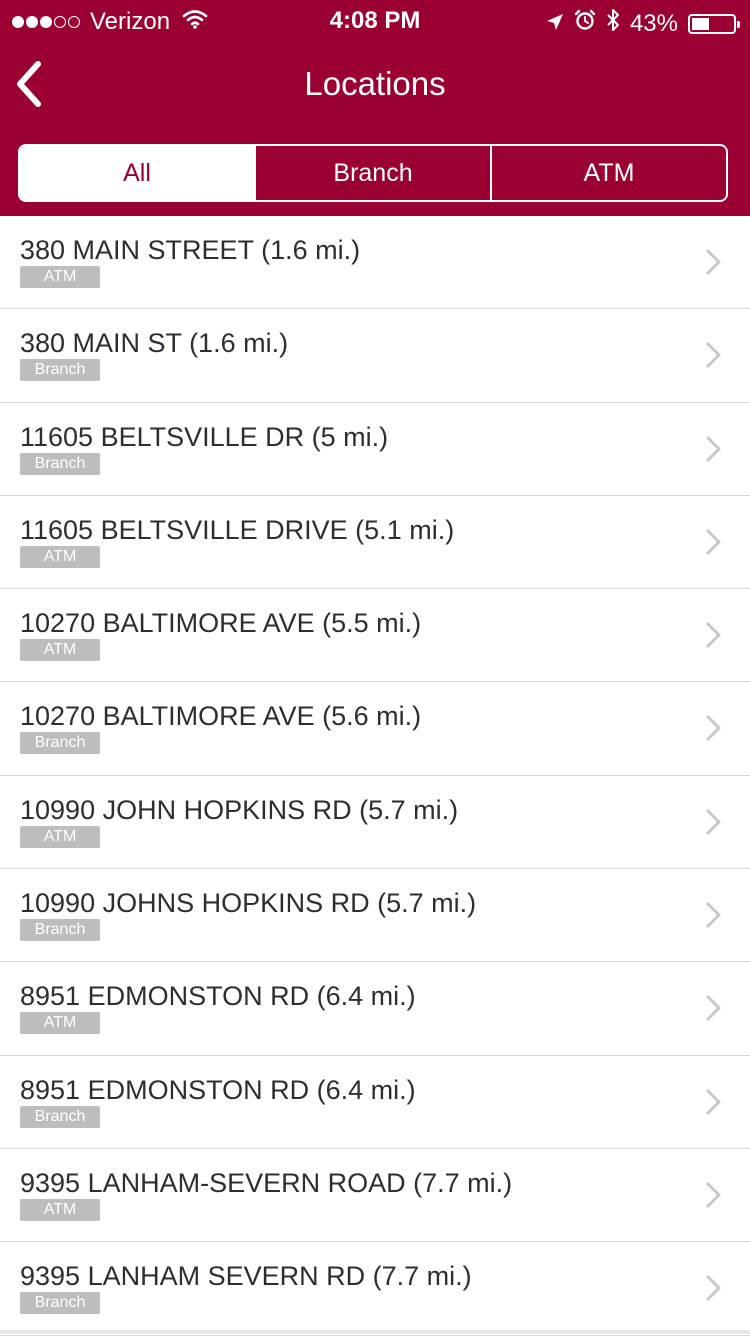 The width and height of the screenshot is (750, 1336). Describe the element at coordinates (221, 623) in the screenshot. I see `location-address: 10270 BALTIMORE AVE (5.5 mi.)` at that location.